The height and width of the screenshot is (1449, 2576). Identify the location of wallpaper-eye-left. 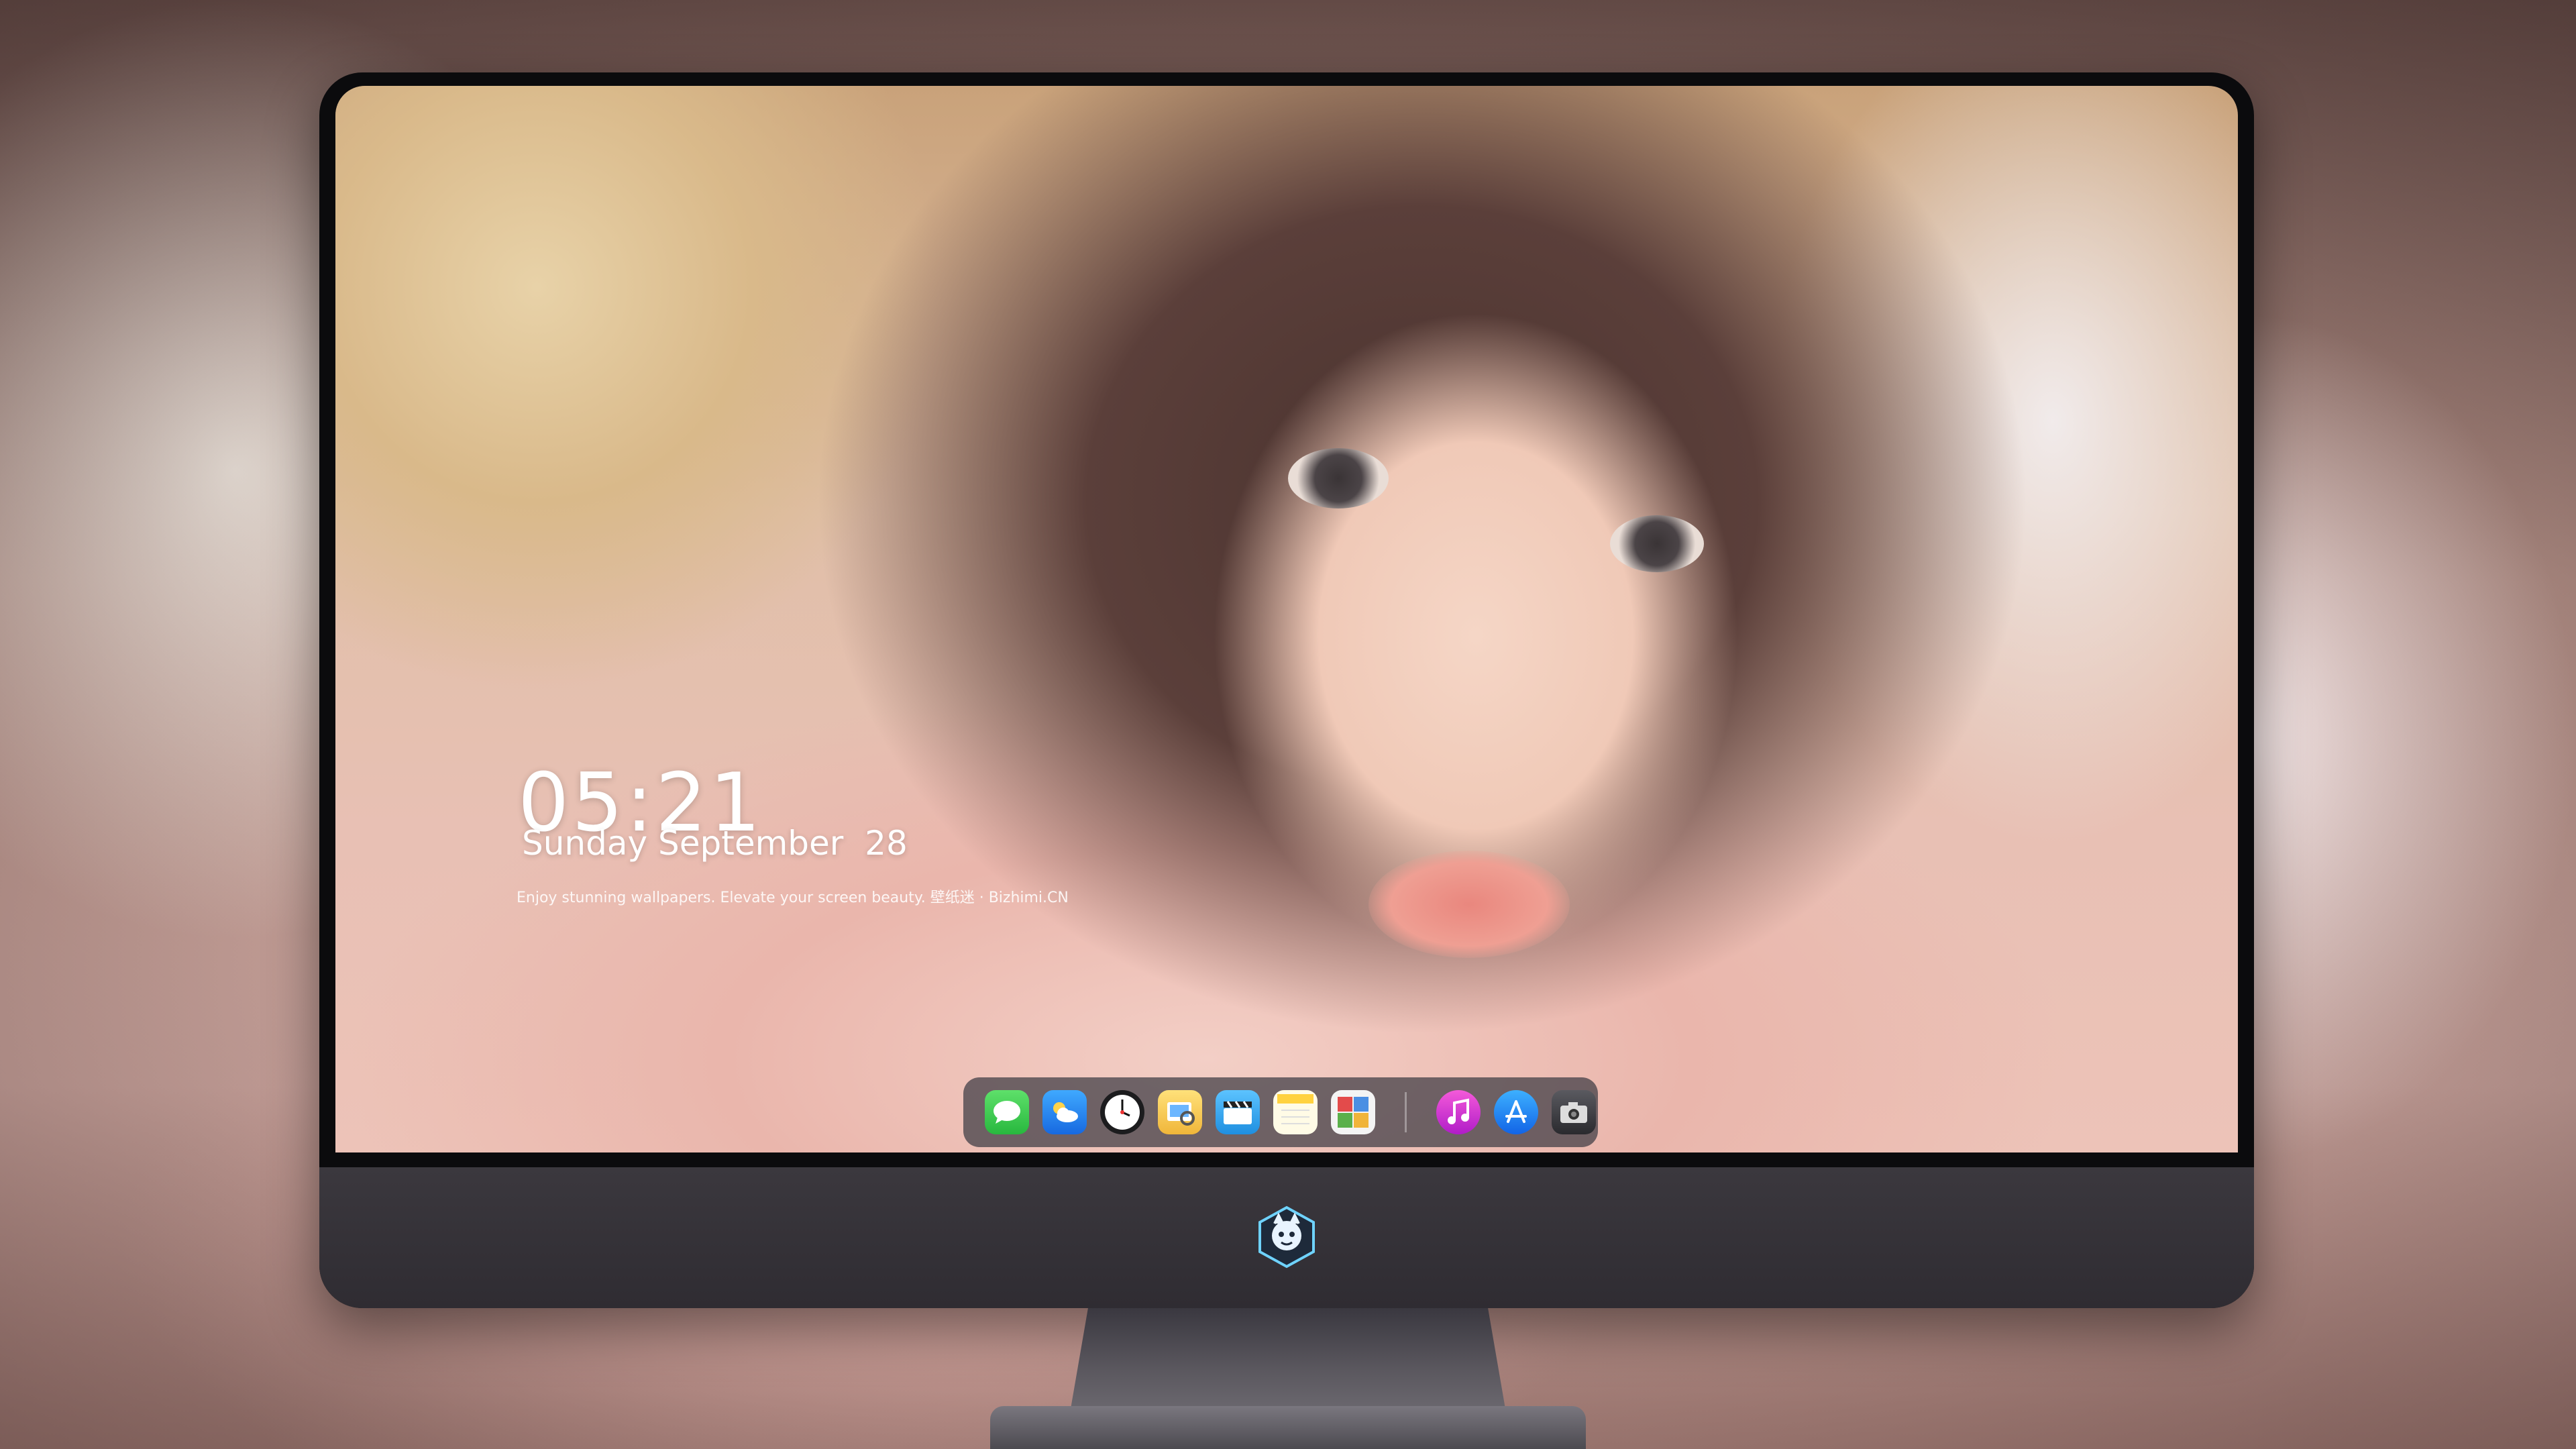
(1338, 478).